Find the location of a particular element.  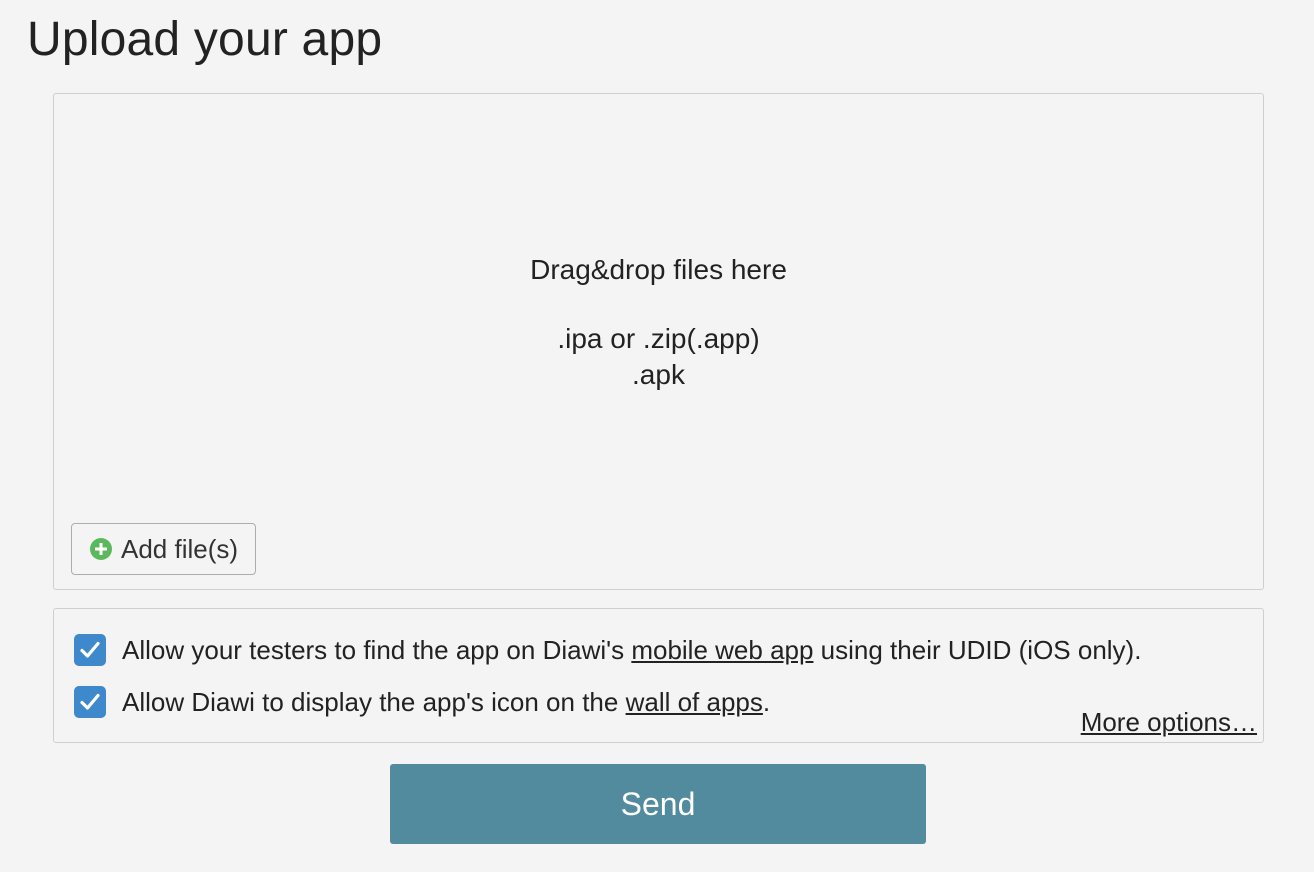

wall-of-apps-link: wall of apps is located at coordinates (694, 702).